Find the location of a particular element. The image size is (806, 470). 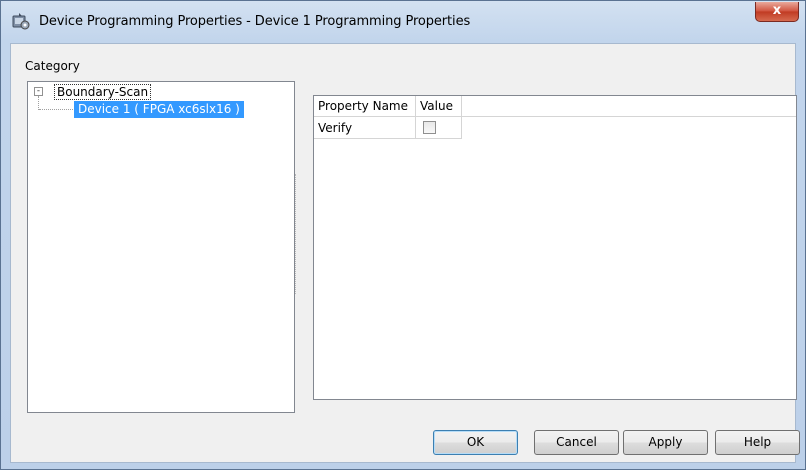

collapse-icon: - is located at coordinates (38, 91).